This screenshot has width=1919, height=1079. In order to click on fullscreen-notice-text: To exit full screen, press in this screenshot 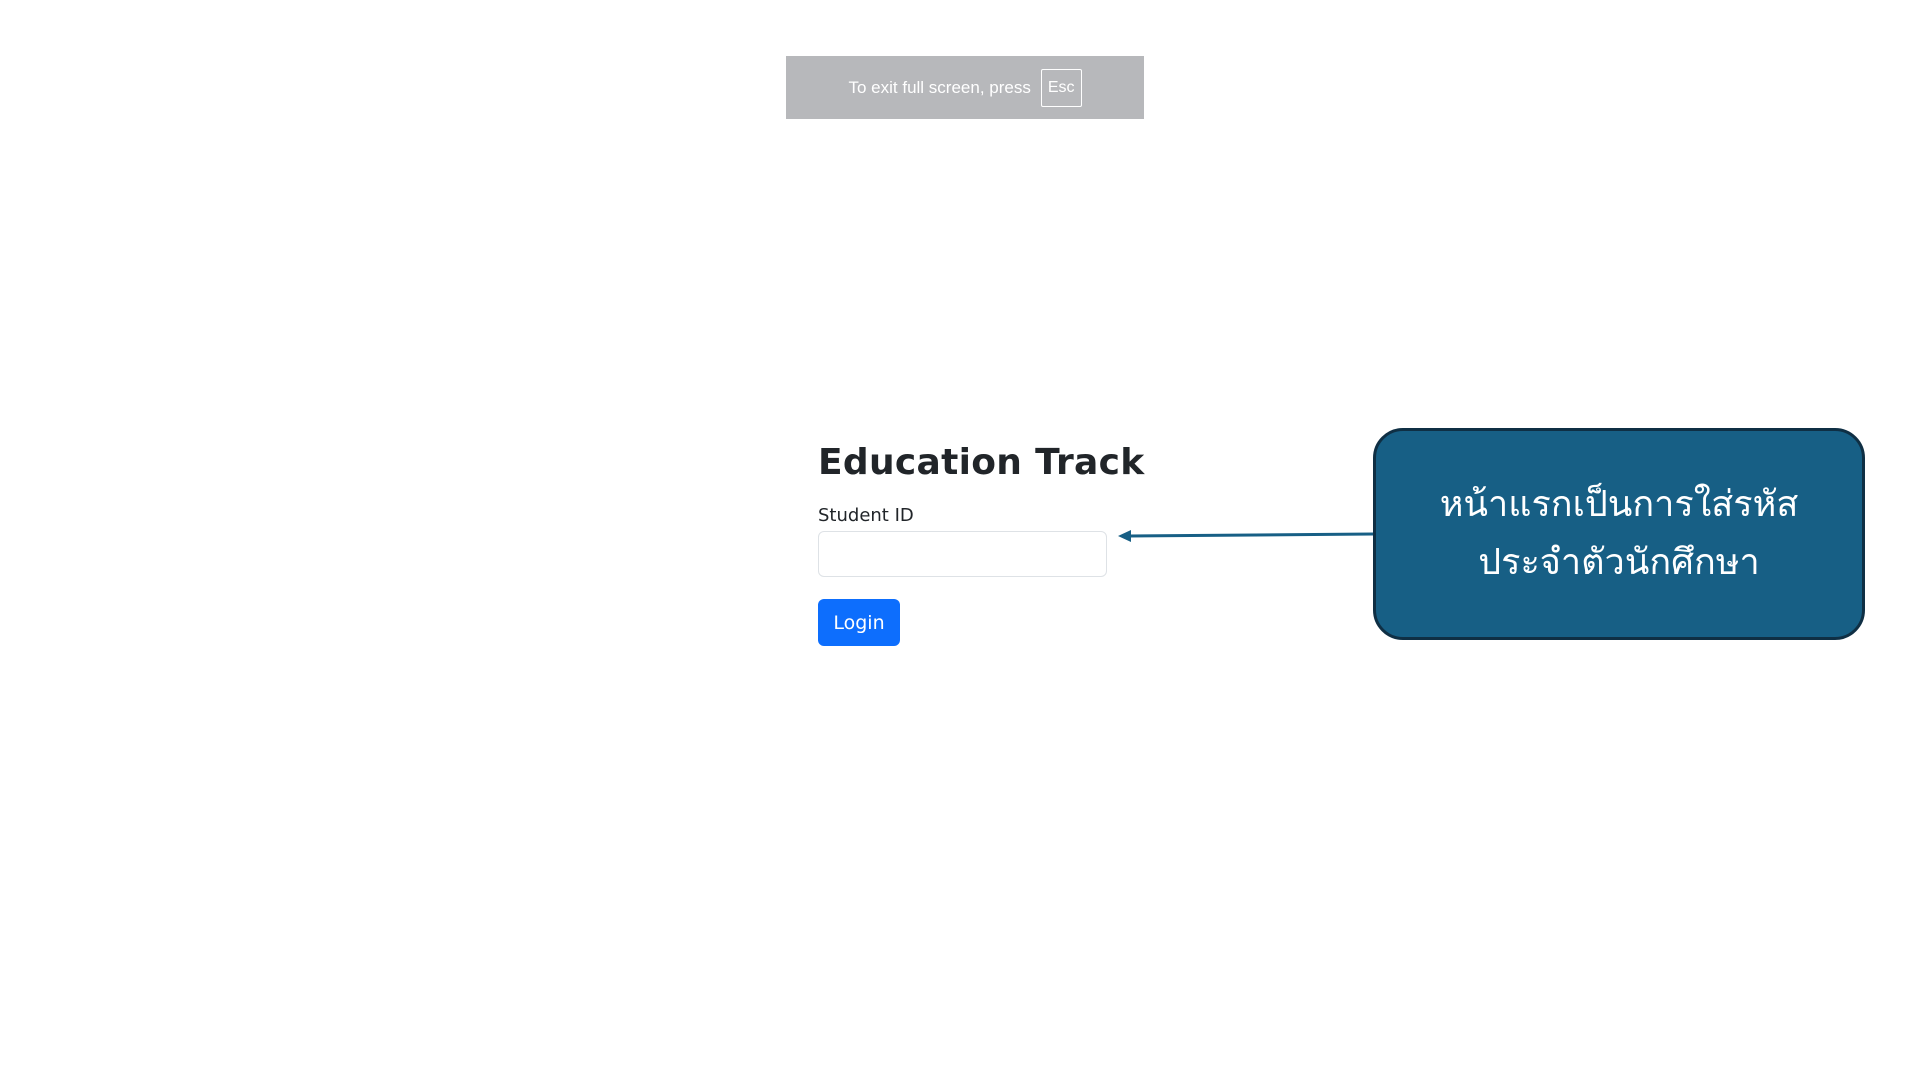, I will do `click(939, 87)`.